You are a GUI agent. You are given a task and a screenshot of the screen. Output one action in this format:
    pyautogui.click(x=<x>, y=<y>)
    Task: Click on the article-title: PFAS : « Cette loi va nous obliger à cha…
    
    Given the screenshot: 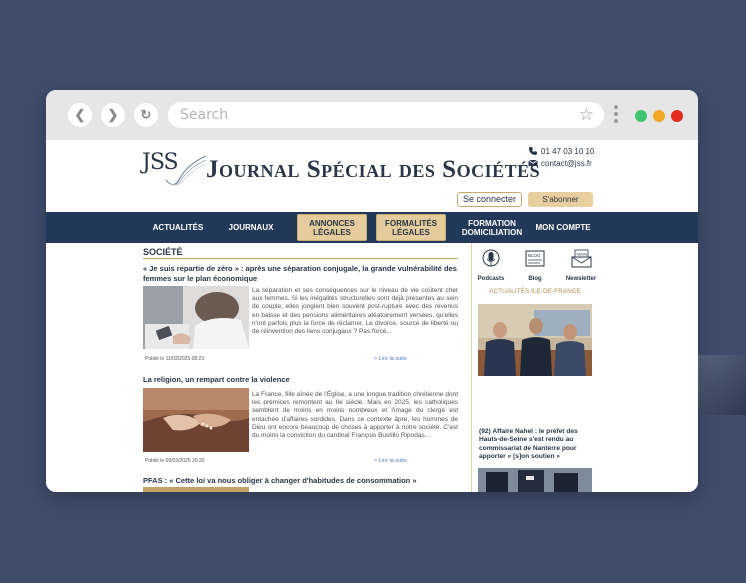 What is the action you would take?
    pyautogui.click(x=300, y=481)
    